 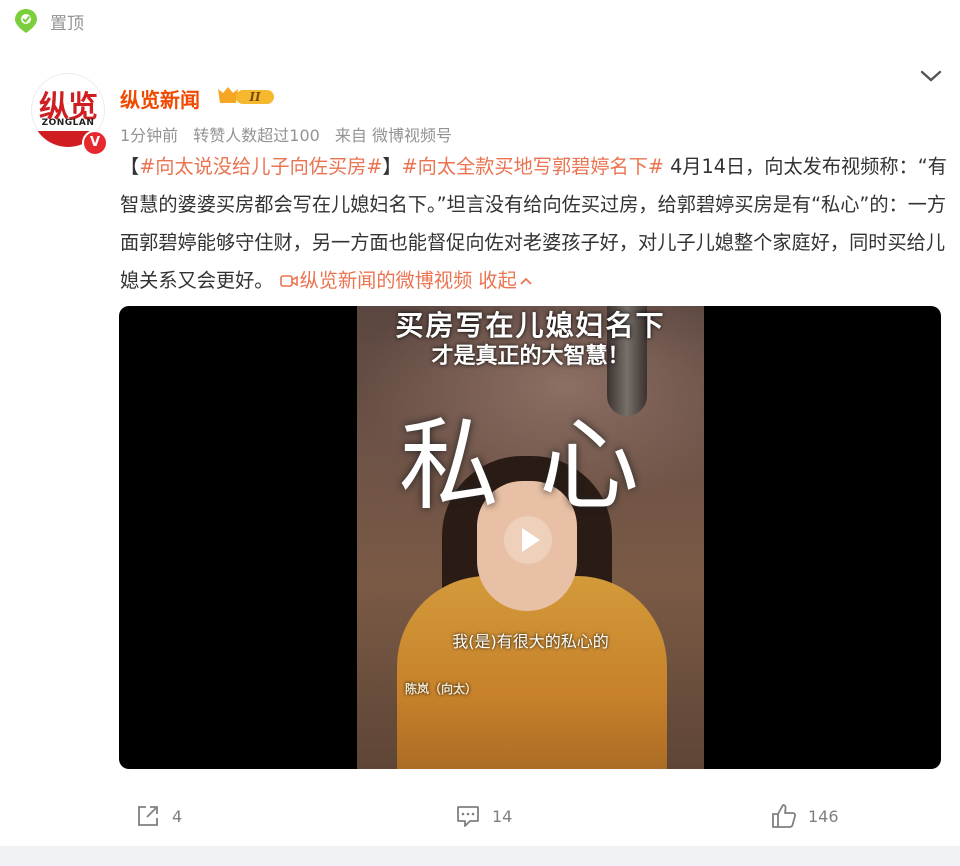 I want to click on vip-badge: II, so click(x=246, y=95).